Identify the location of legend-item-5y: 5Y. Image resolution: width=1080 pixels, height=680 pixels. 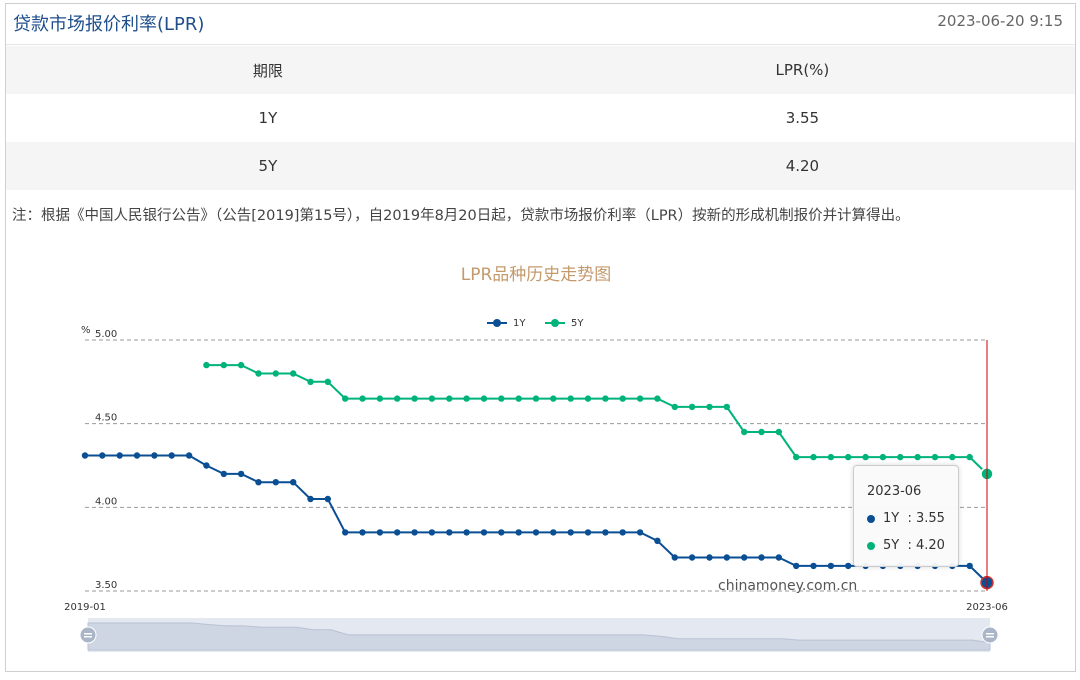
(564, 323).